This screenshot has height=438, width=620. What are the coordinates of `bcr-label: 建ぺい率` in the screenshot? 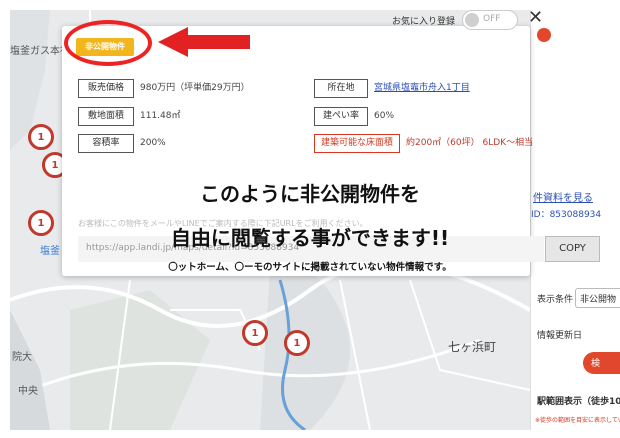 It's located at (341, 116).